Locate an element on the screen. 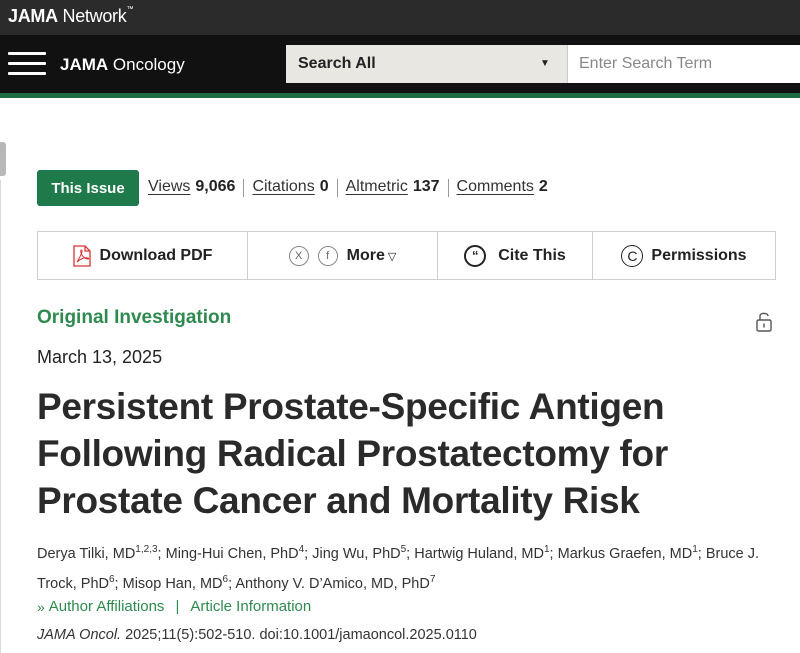 This screenshot has width=800, height=653. pdf-icon is located at coordinates (81, 255).